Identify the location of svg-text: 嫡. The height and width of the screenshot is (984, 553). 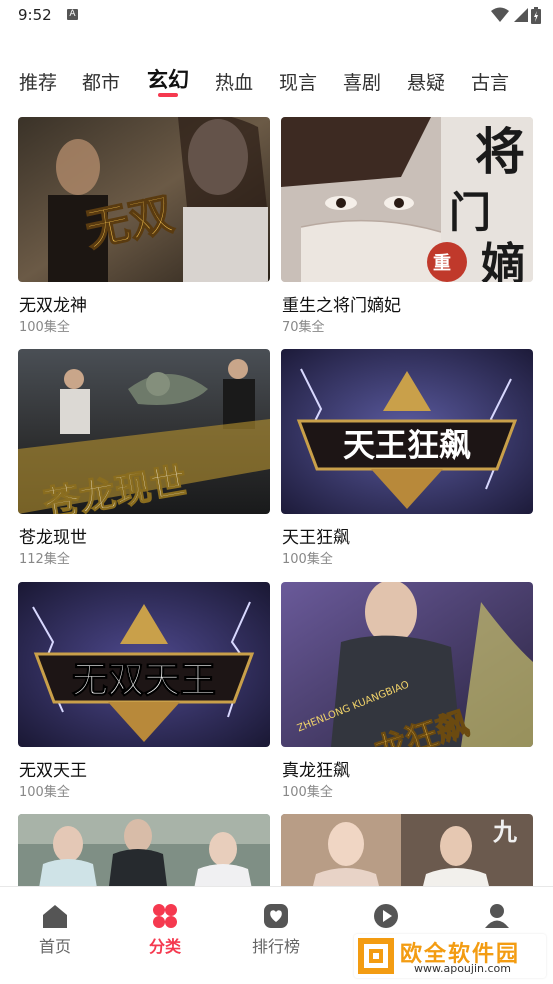
(503, 260).